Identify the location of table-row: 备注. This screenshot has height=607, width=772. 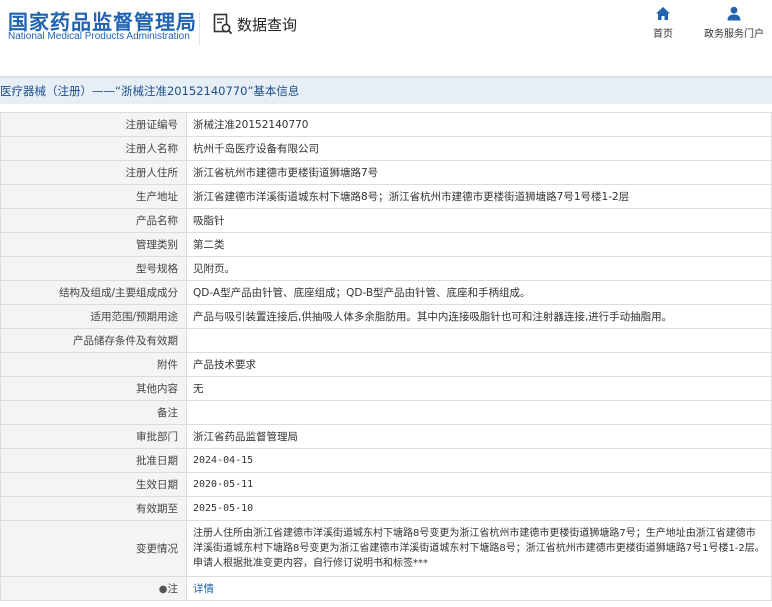
(386, 412).